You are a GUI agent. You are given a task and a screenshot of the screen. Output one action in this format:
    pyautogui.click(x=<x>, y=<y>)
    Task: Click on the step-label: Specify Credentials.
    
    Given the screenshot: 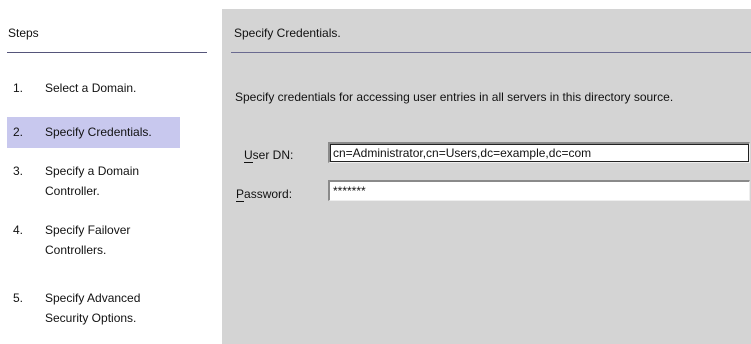 What is the action you would take?
    pyautogui.click(x=98, y=132)
    